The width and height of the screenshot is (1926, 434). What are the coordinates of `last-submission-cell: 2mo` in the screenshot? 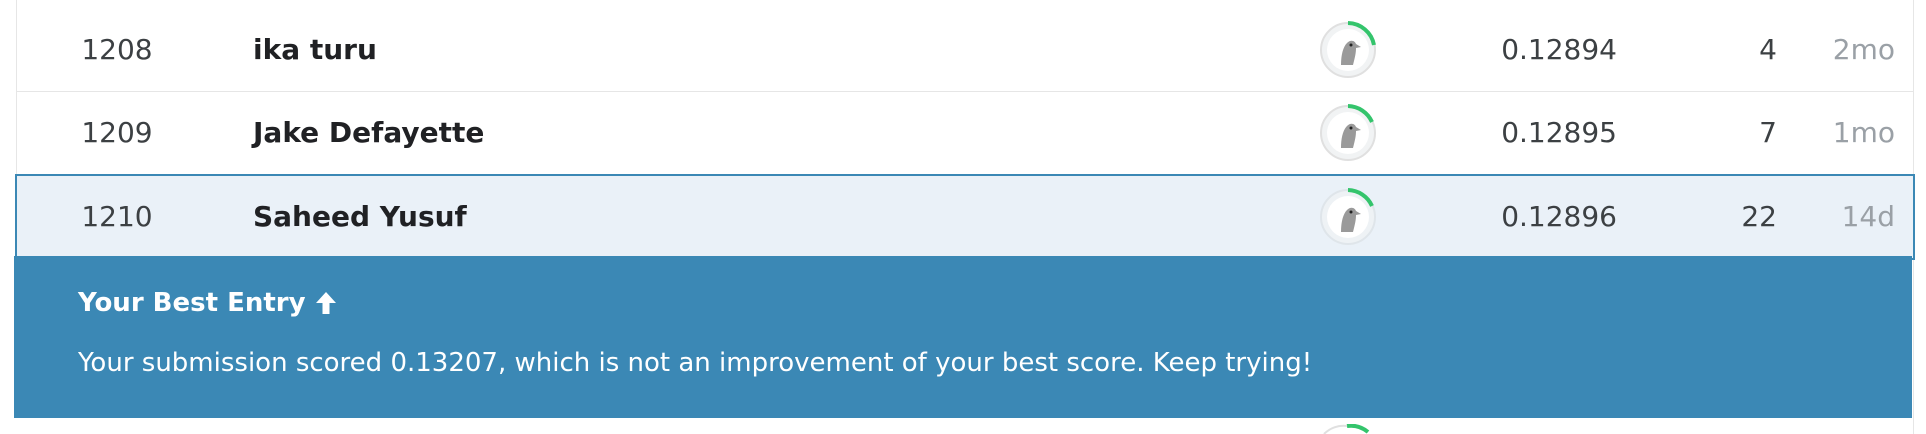 It's located at (1863, 49).